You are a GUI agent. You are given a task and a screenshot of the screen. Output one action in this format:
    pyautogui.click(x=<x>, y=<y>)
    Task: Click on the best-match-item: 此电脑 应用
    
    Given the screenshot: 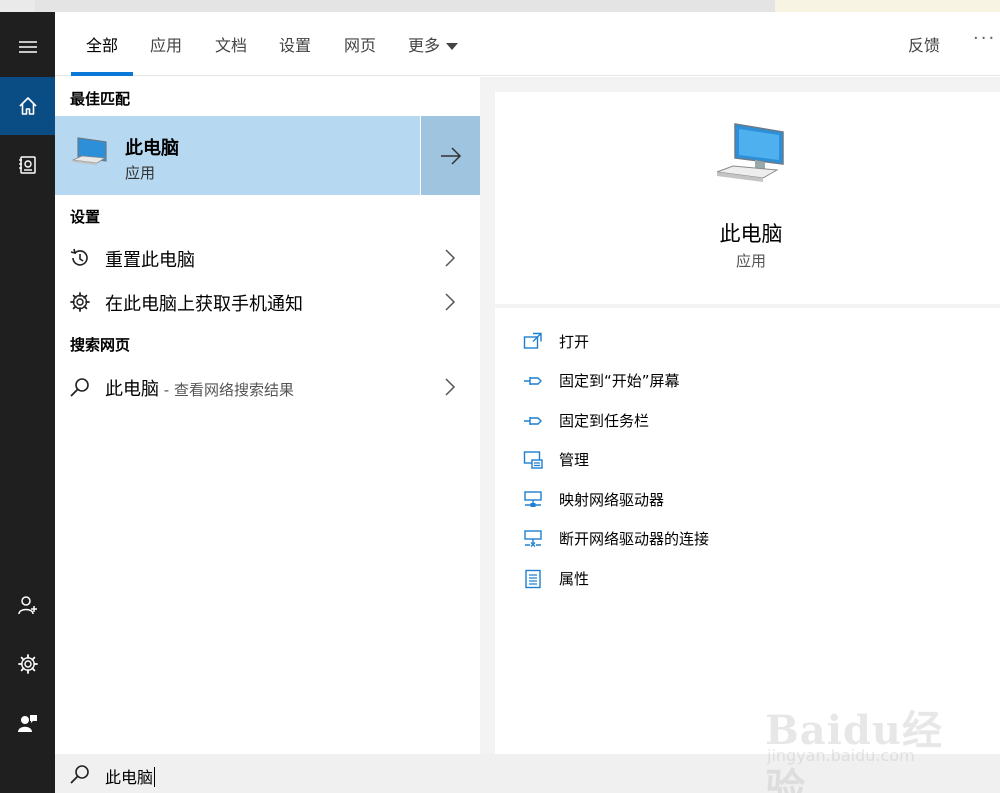 What is the action you would take?
    pyautogui.click(x=237, y=155)
    